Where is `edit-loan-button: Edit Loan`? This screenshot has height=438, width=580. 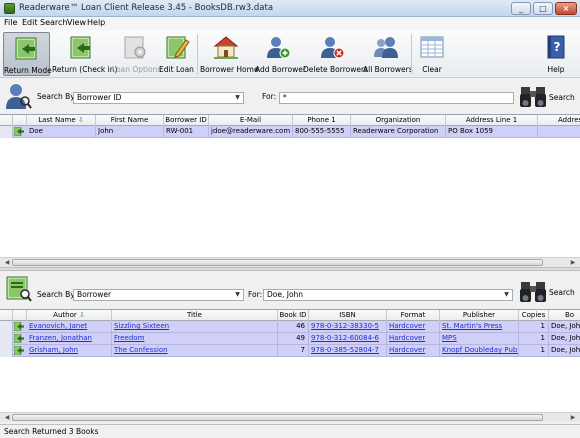 edit-loan-button: Edit Loan is located at coordinates (176, 54).